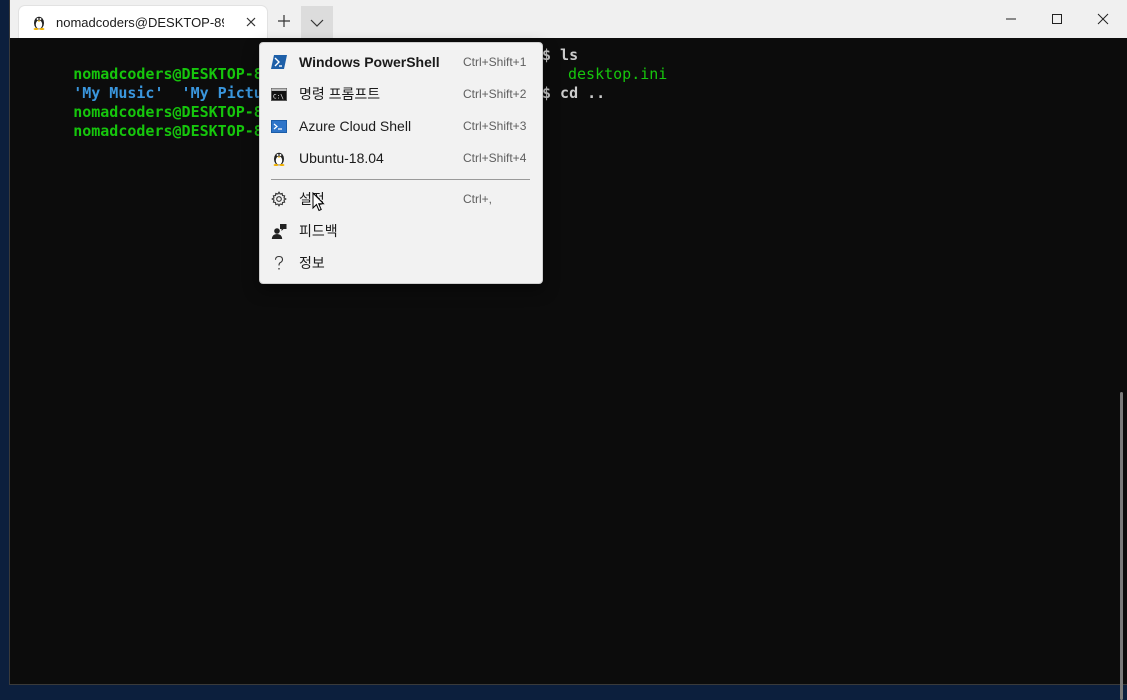 The height and width of the screenshot is (700, 1127). What do you see at coordinates (478, 199) in the screenshot?
I see `menu-item-shortcut: Ctrl+,` at bounding box center [478, 199].